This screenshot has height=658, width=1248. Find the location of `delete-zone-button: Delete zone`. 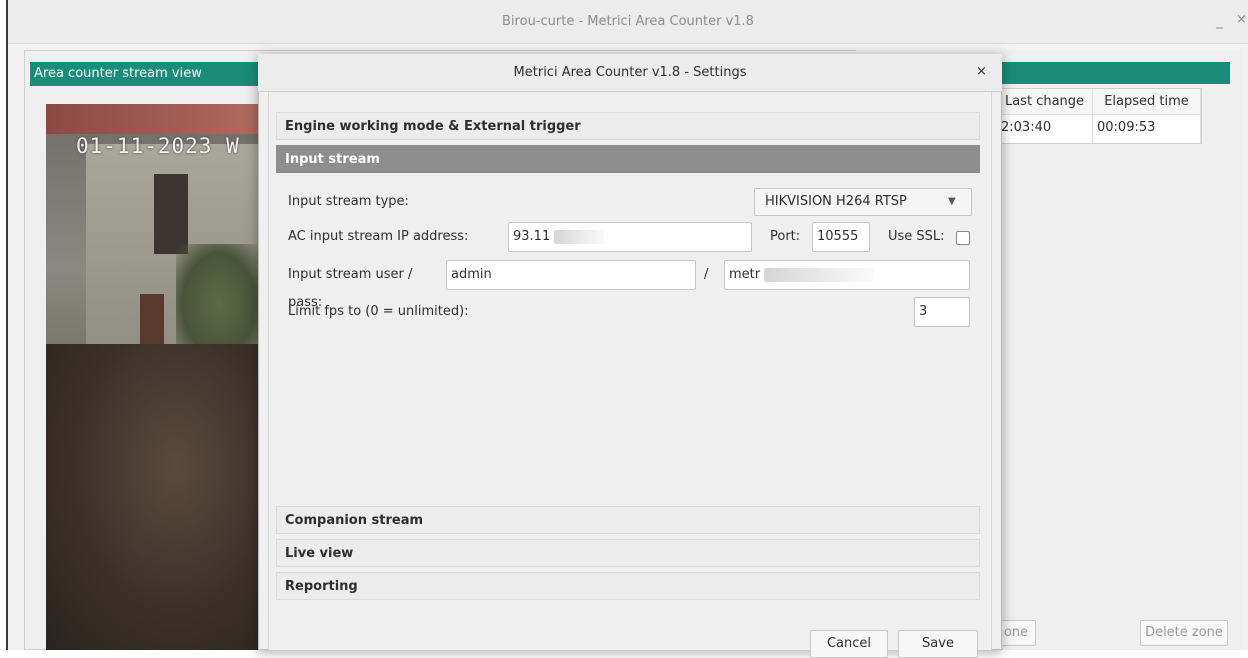

delete-zone-button: Delete zone is located at coordinates (1184, 633).